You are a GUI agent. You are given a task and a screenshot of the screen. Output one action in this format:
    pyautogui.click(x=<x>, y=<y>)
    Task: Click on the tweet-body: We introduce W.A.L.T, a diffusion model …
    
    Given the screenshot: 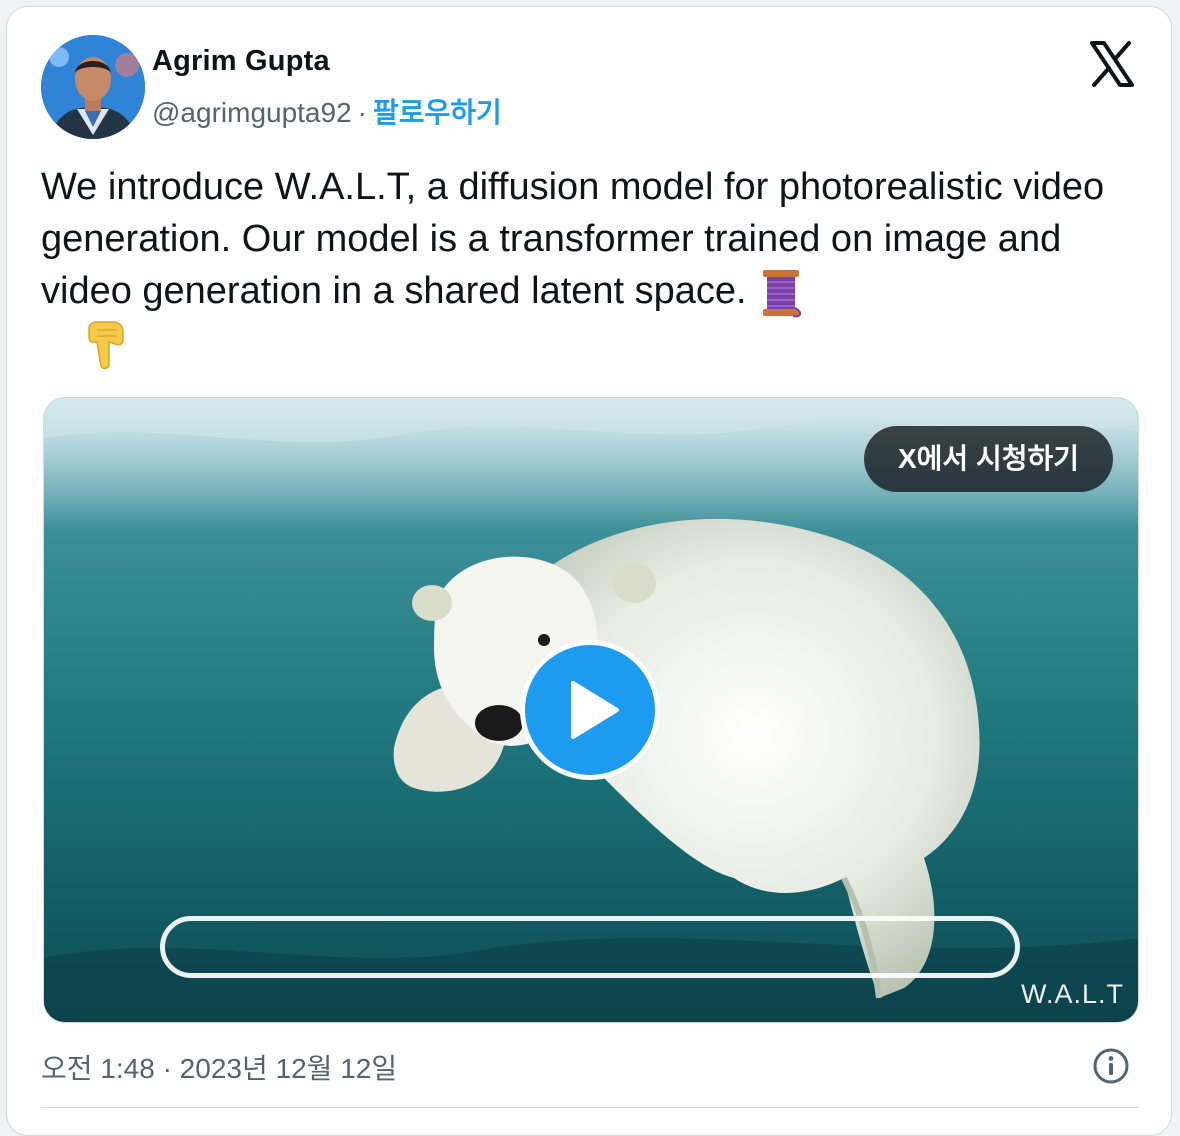 What is the action you would take?
    pyautogui.click(x=578, y=239)
    